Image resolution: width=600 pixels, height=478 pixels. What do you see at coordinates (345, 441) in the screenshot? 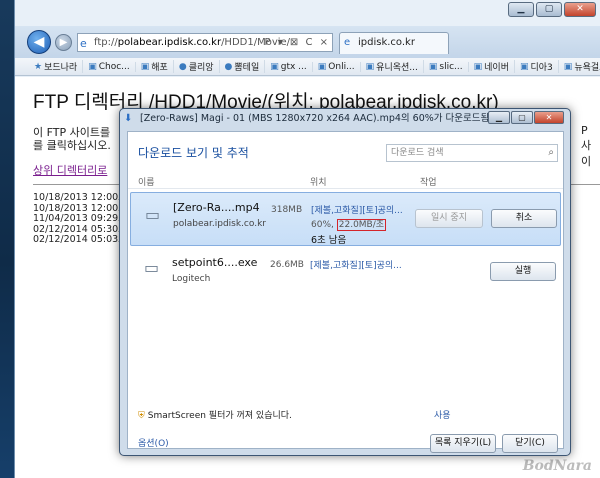
I see `dialog-footer: 옵션(O) 목록 지우기(L) 닫기(C)` at bounding box center [345, 441].